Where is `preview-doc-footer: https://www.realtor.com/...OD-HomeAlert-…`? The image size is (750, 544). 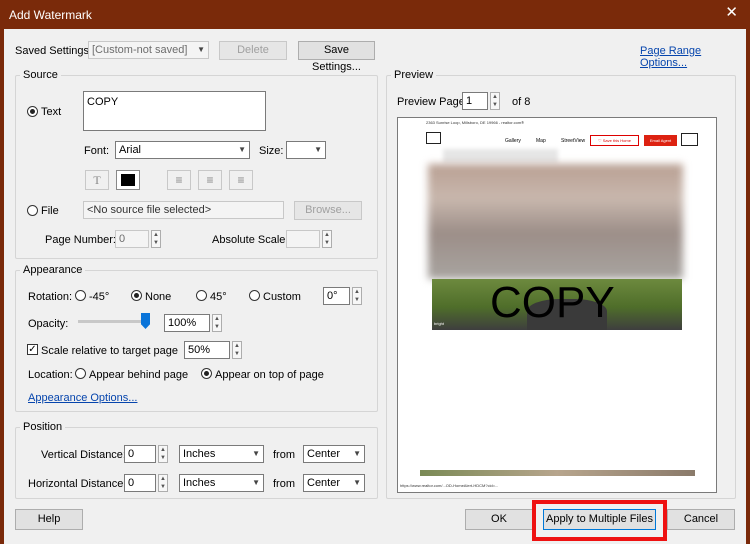
preview-doc-footer: https://www.realtor.com/...OD-HomeAlert-… is located at coordinates (449, 485).